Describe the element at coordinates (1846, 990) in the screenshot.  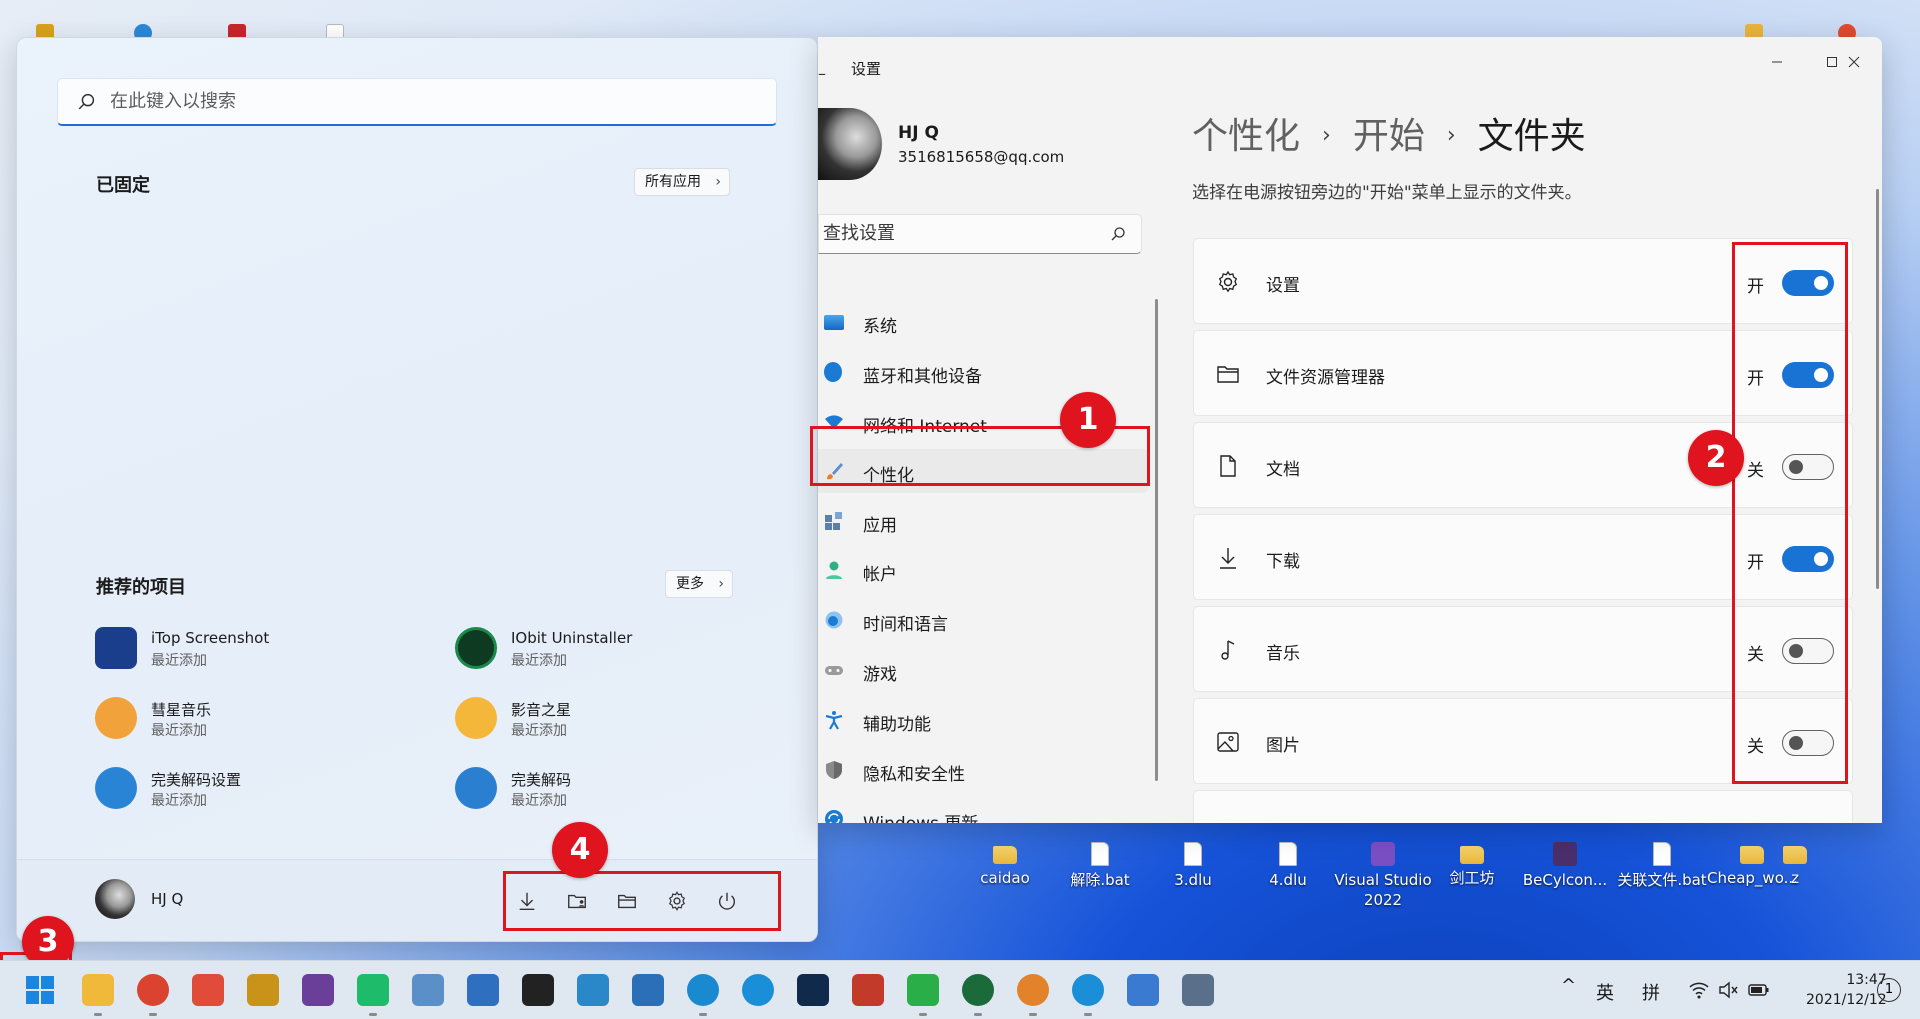
I see `clock: 13:47 2021/12/12` at that location.